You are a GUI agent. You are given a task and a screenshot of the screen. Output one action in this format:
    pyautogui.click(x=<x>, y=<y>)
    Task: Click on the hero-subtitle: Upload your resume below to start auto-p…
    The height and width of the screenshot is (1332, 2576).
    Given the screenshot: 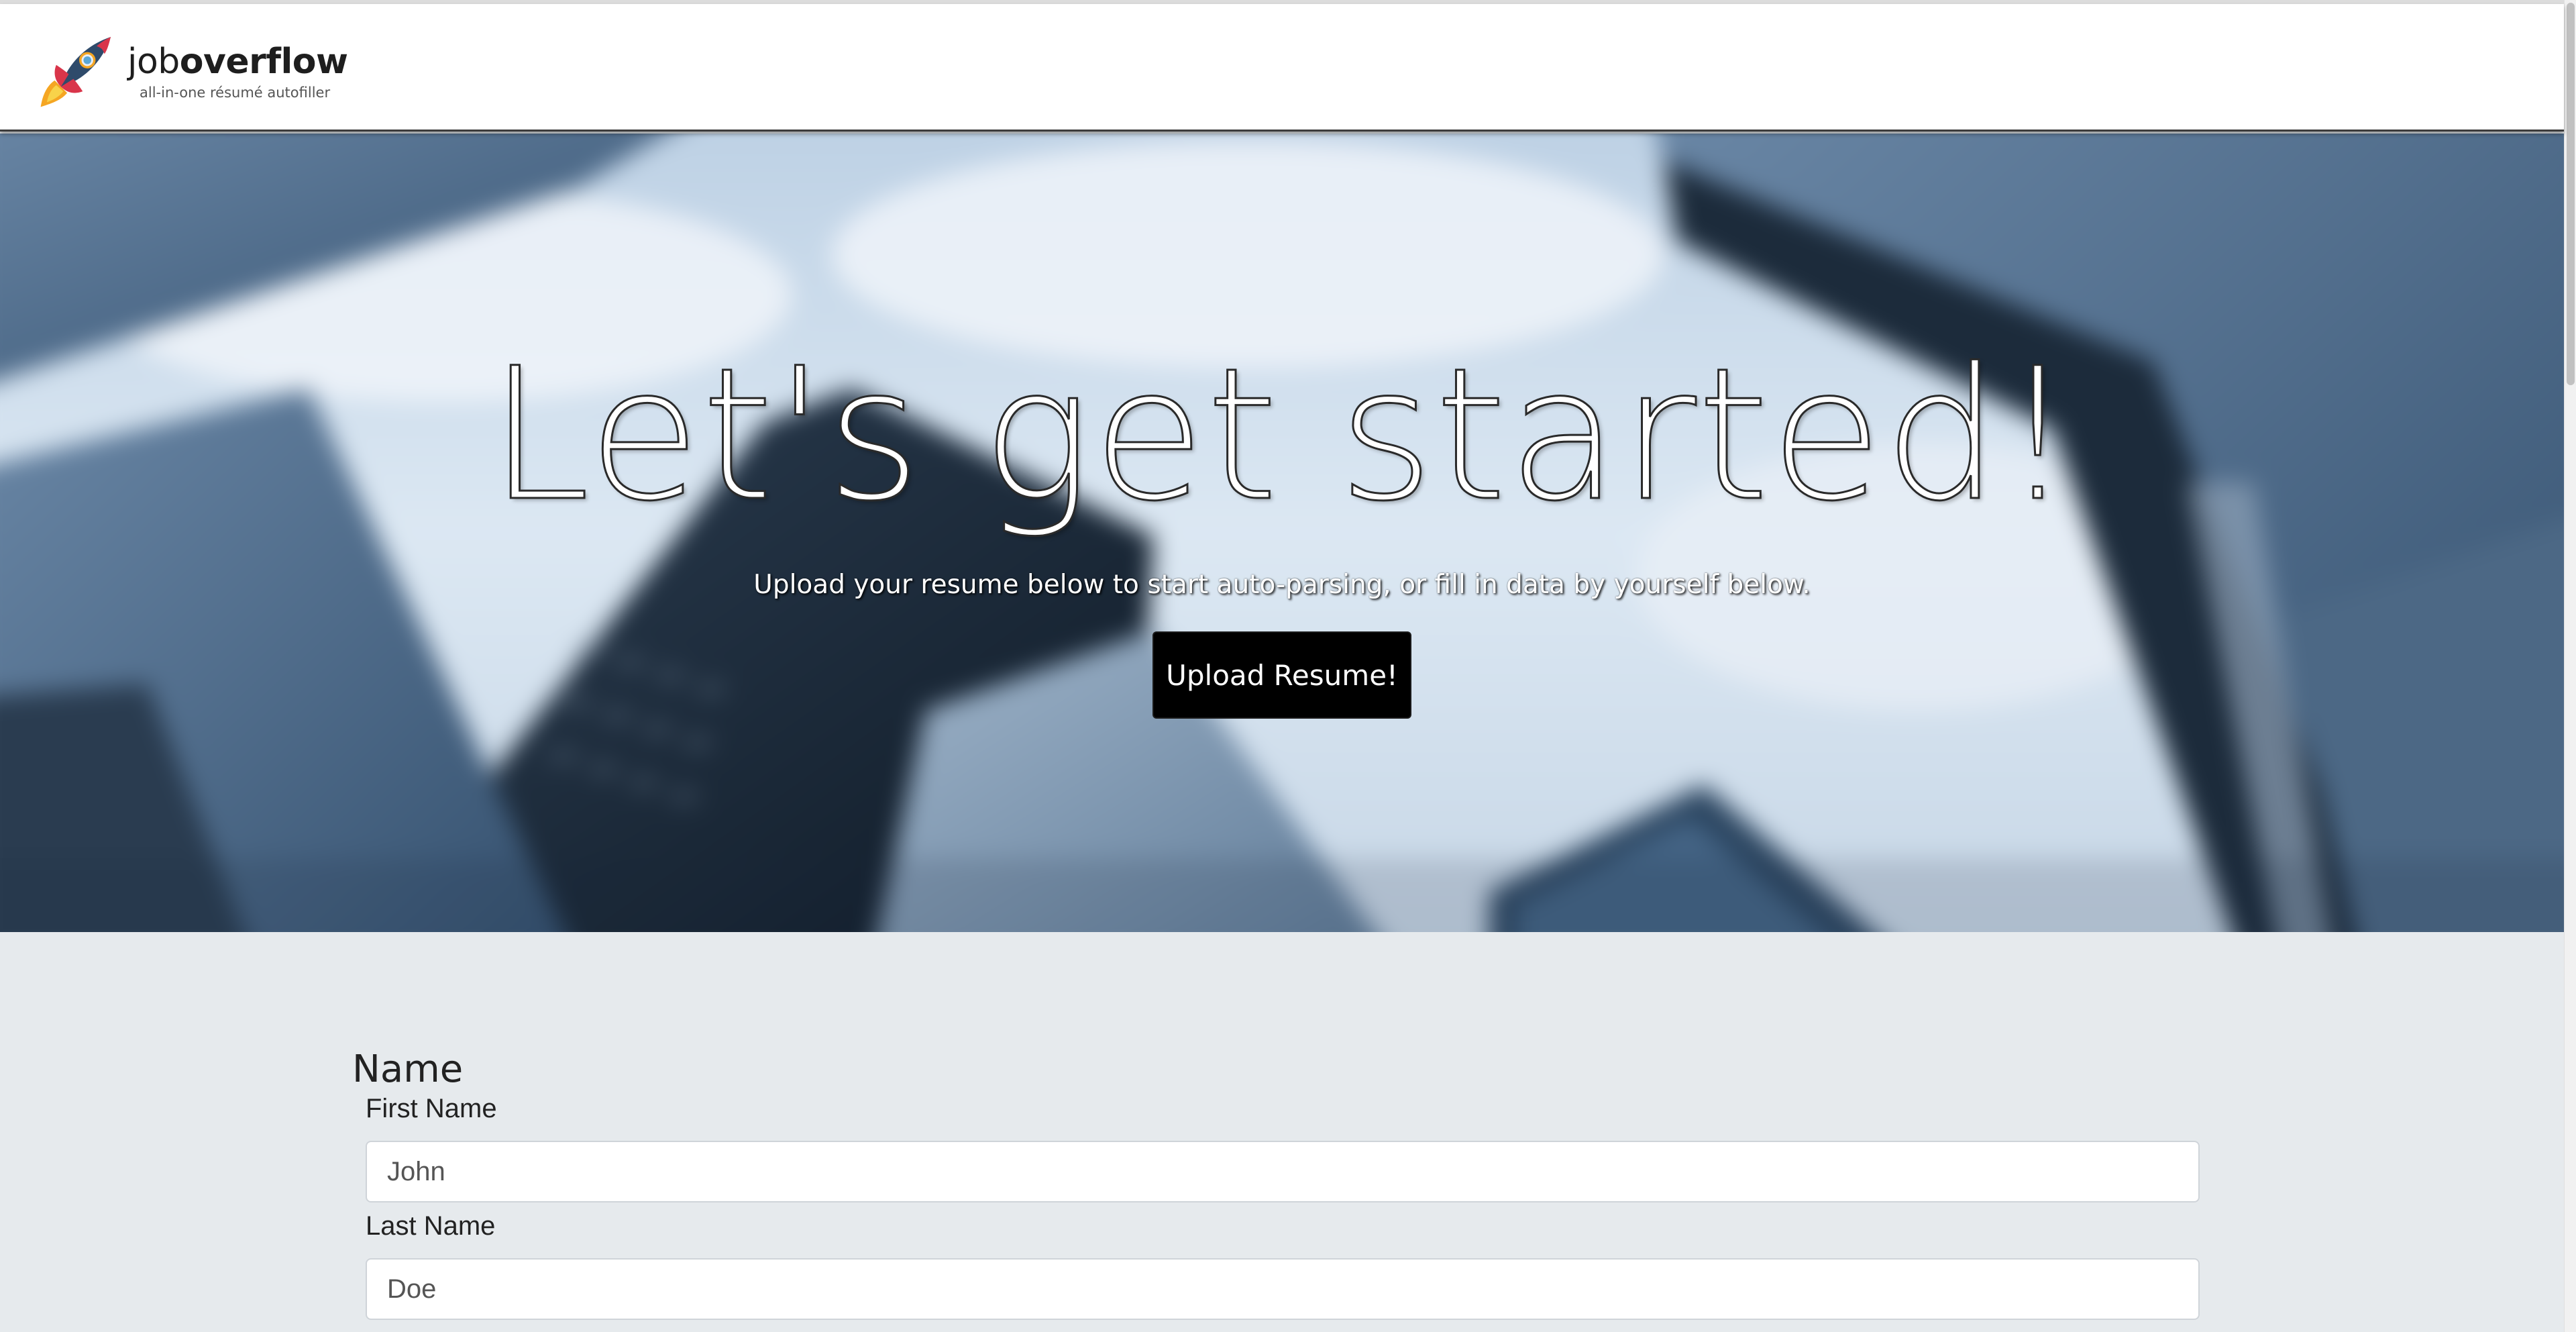 What is the action you would take?
    pyautogui.click(x=1282, y=585)
    